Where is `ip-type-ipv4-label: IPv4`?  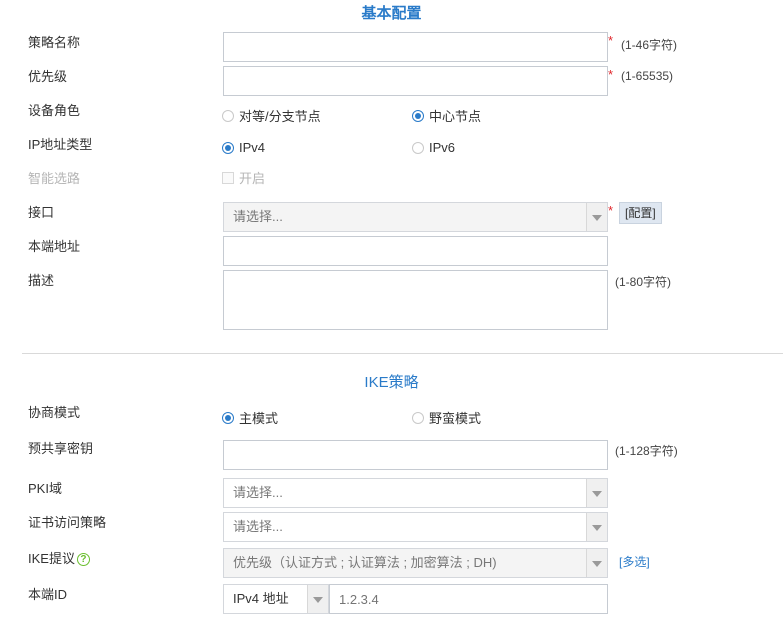 ip-type-ipv4-label: IPv4 is located at coordinates (252, 147).